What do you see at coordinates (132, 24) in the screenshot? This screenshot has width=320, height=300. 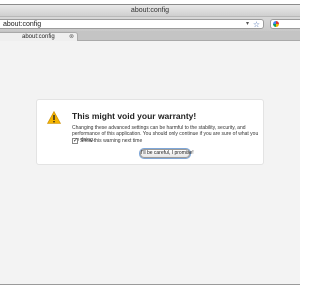 I see `url-bar: about:config ▾ ☆` at bounding box center [132, 24].